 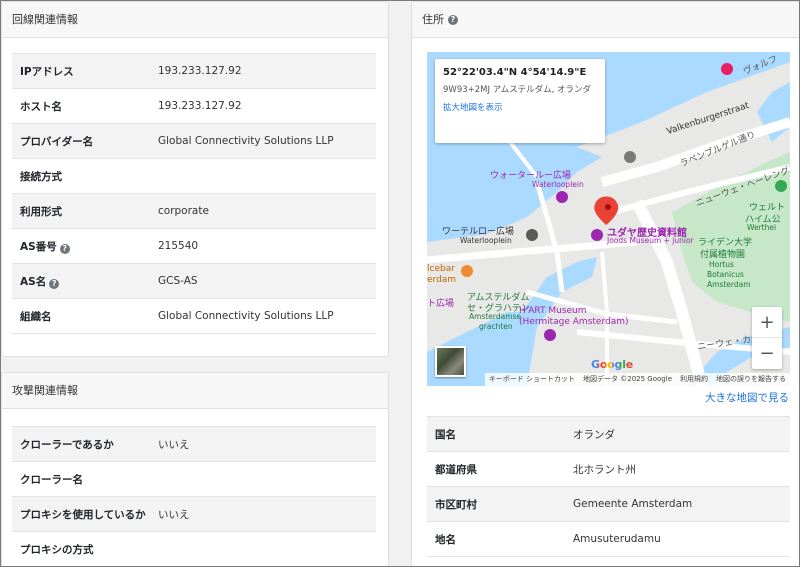 I want to click on table-row: 地名 Amusuterudamu, so click(x=608, y=539).